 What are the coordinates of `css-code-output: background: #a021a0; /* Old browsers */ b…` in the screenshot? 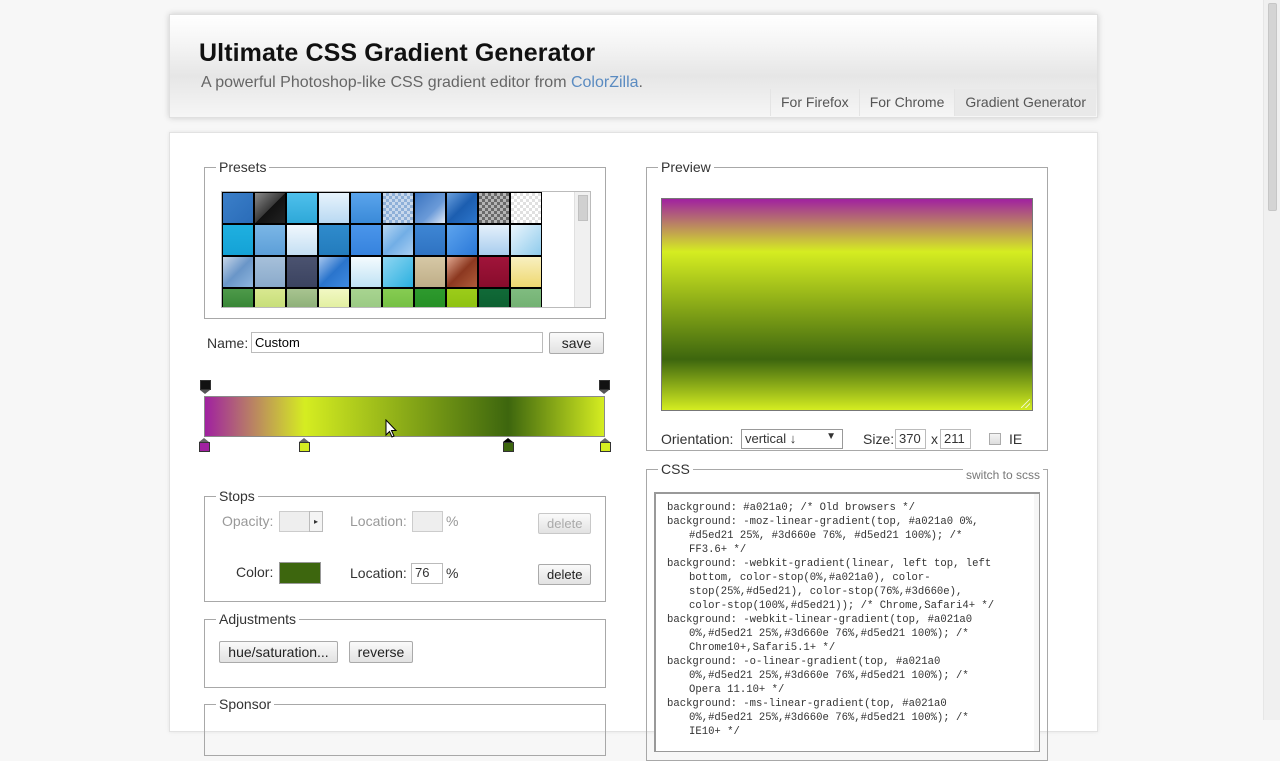 It's located at (847, 622).